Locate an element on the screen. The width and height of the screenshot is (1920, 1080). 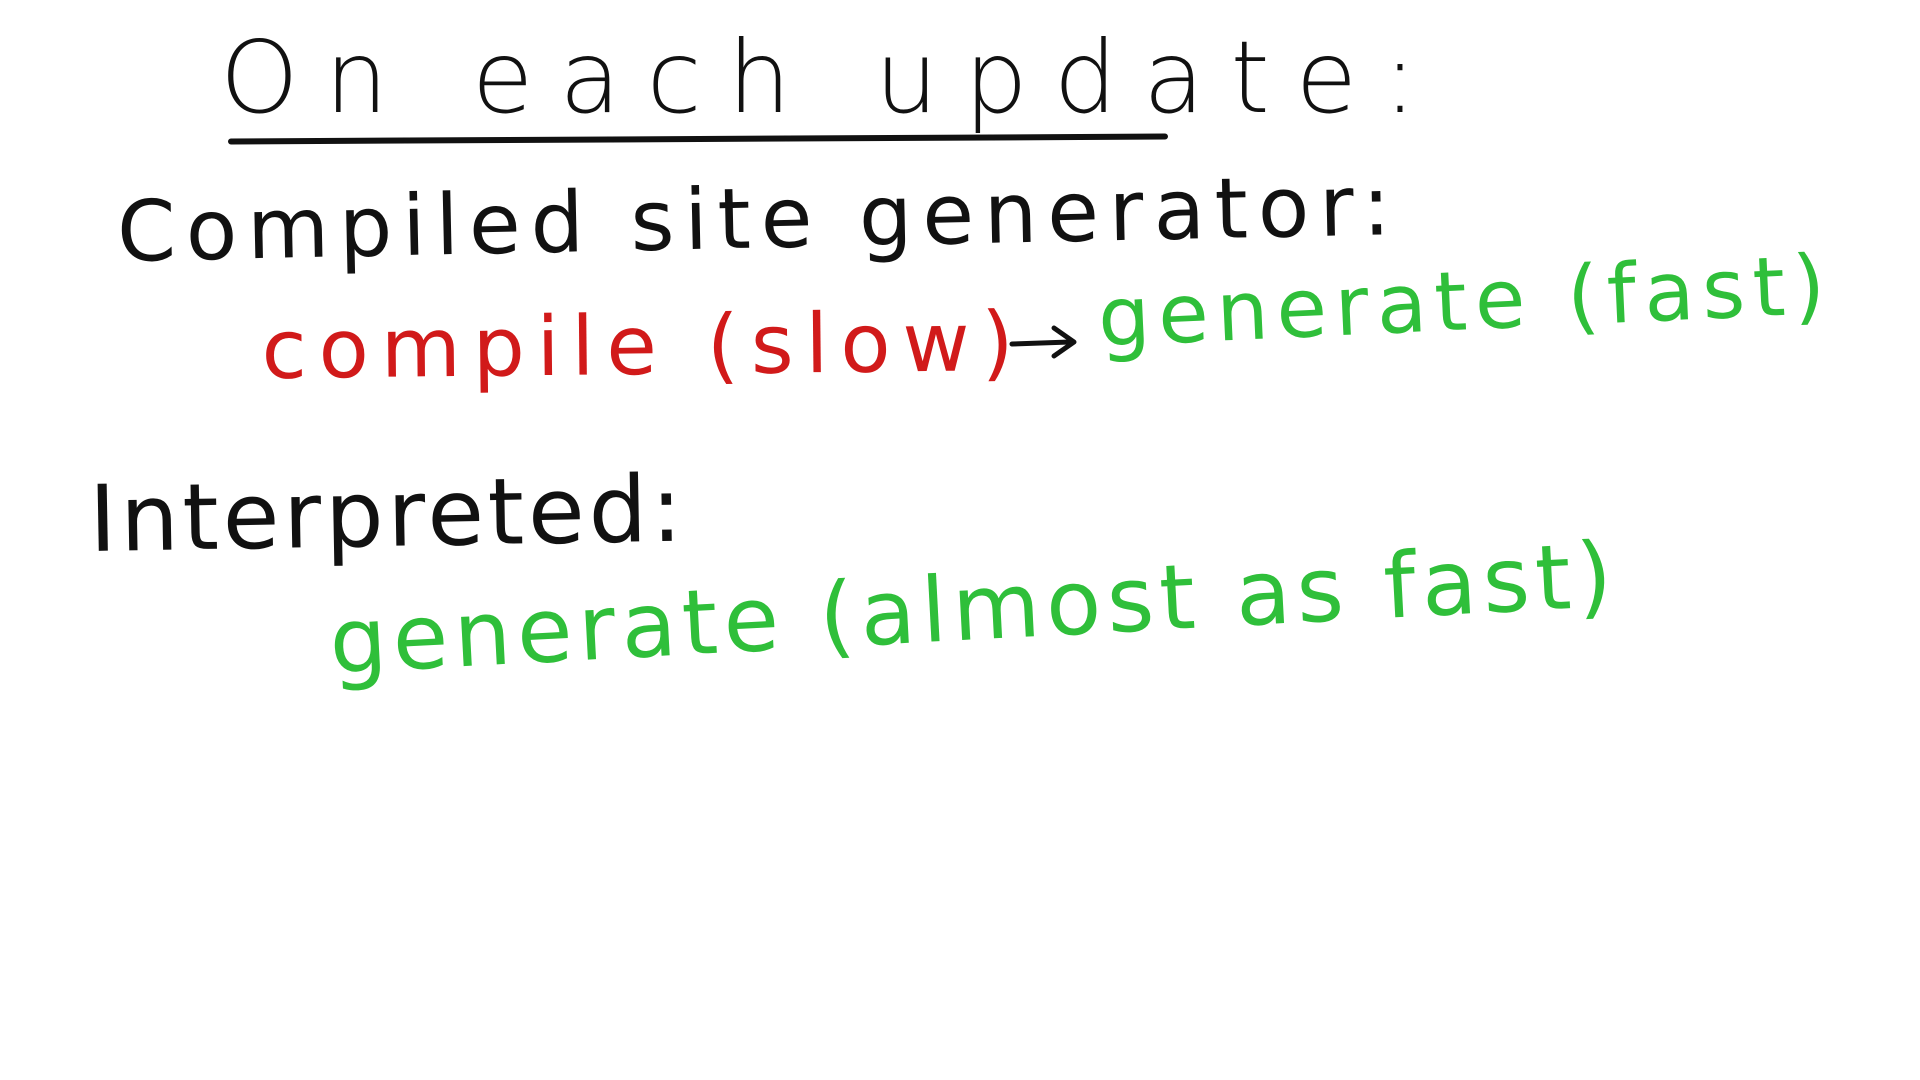
page-title: On each update: is located at coordinates (831, 77).